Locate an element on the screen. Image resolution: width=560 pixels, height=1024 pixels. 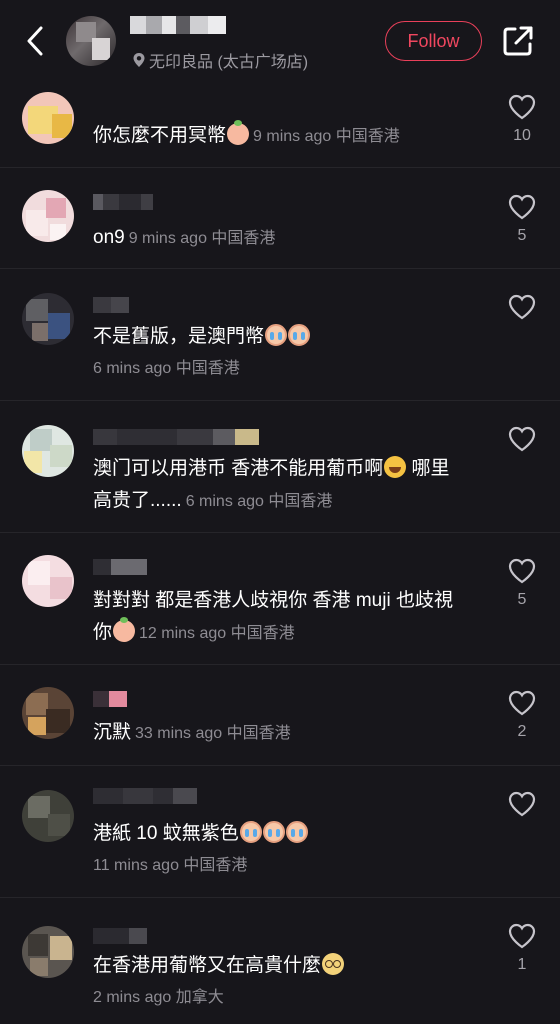
follow-button: Follow is located at coordinates (433, 41).